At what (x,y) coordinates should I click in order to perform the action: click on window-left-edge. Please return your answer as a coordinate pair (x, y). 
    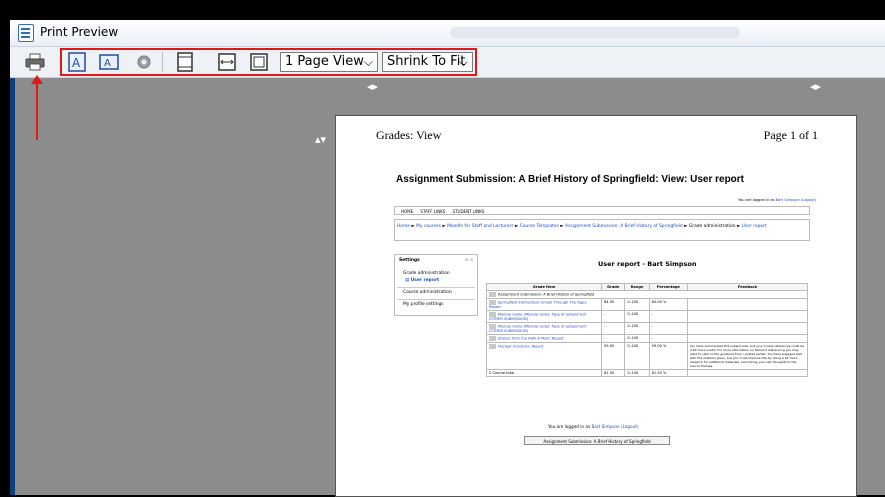
    Looking at the image, I should click on (12, 286).